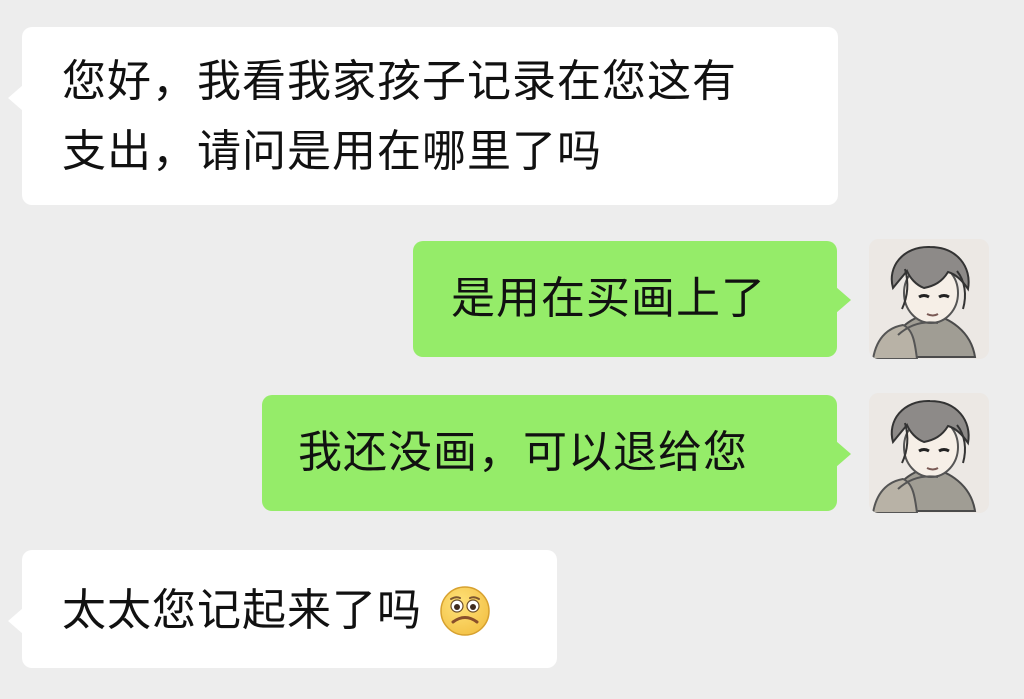 This screenshot has width=1024, height=699. I want to click on message-text-line: 您好，我看我家孩子记录在您这有, so click(399, 81).